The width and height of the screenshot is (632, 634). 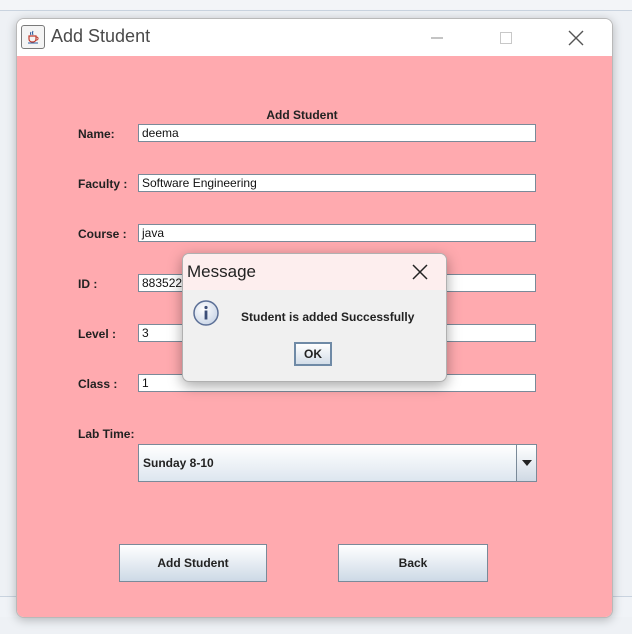 I want to click on dialog-title: Message, so click(x=221, y=271).